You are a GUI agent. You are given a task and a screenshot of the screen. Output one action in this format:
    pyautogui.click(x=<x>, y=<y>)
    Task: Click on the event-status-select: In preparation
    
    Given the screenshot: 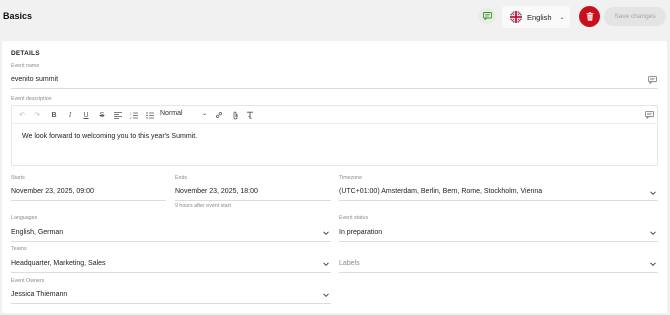 What is the action you would take?
    pyautogui.click(x=360, y=232)
    